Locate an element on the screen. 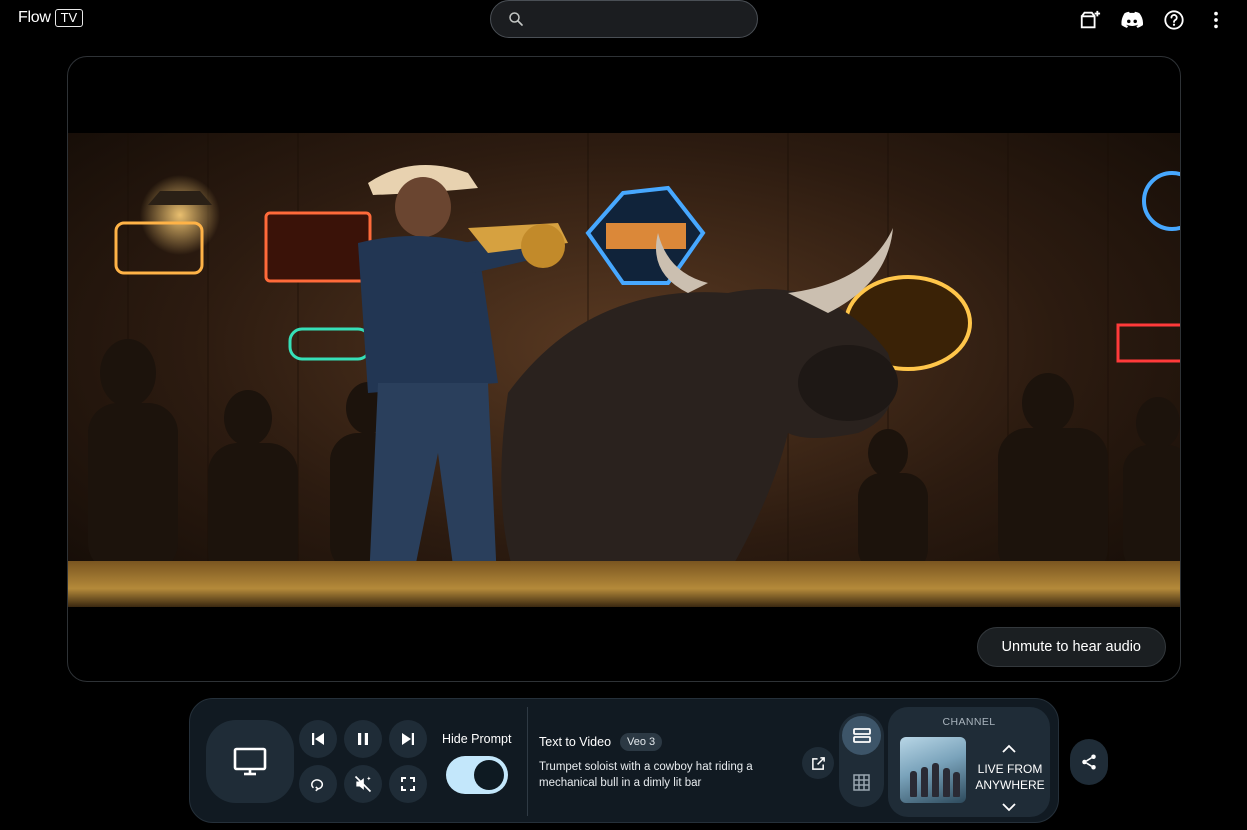  add-to-collection-icon is located at coordinates (1090, 20).